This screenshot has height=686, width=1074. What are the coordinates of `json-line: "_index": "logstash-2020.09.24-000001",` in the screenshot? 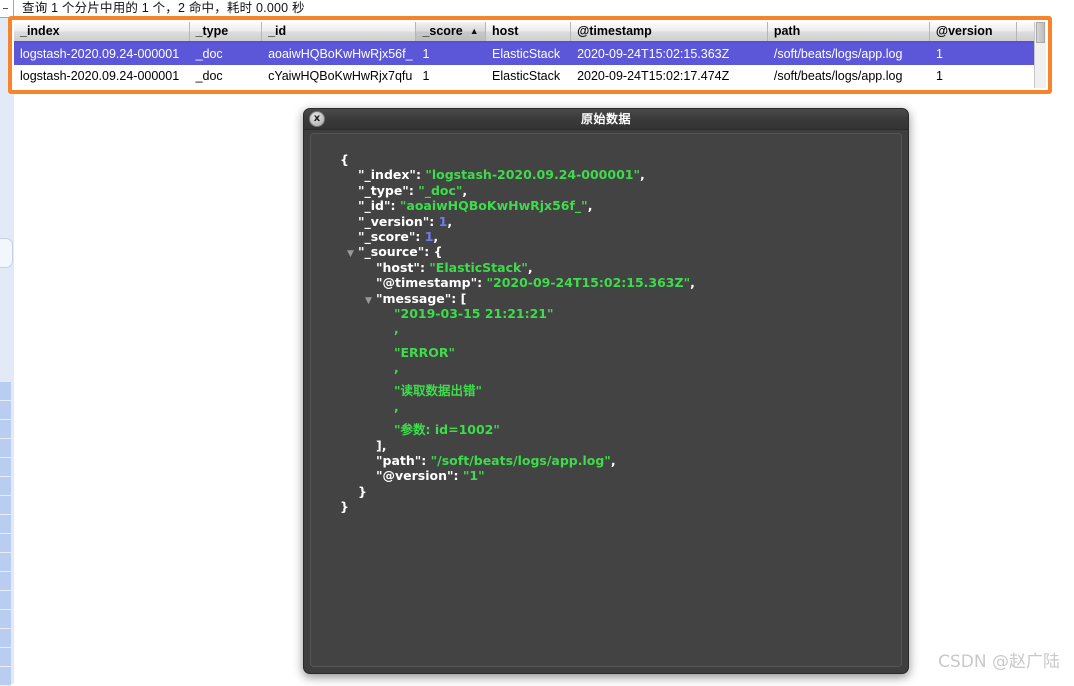 It's located at (615, 174).